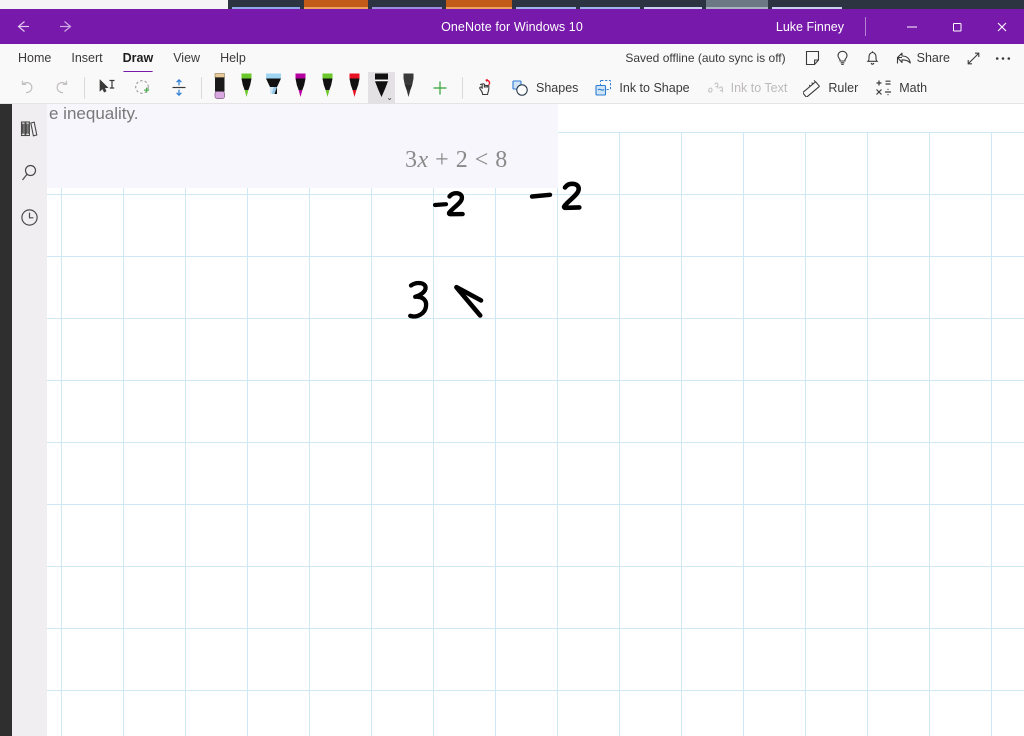  What do you see at coordinates (440, 88) in the screenshot?
I see `add-pen-button` at bounding box center [440, 88].